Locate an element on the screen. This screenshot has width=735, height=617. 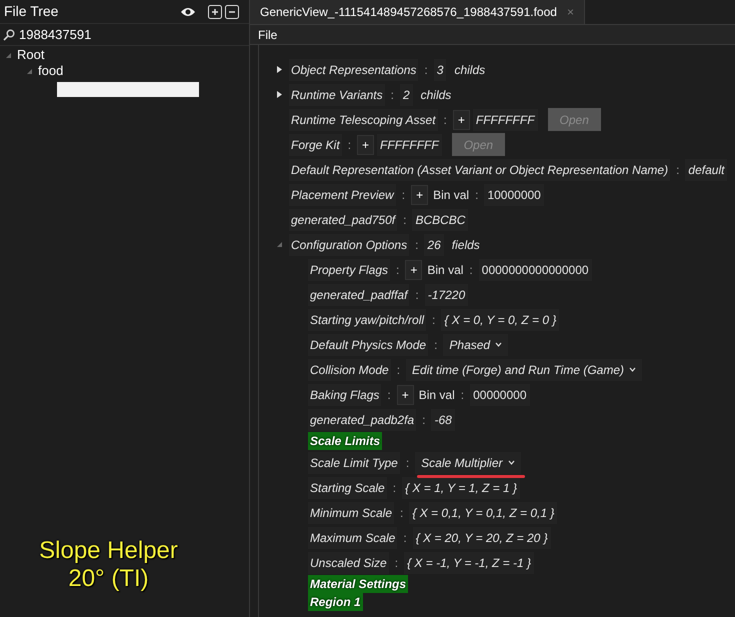
field-label: Unscaled Size is located at coordinates (348, 563).